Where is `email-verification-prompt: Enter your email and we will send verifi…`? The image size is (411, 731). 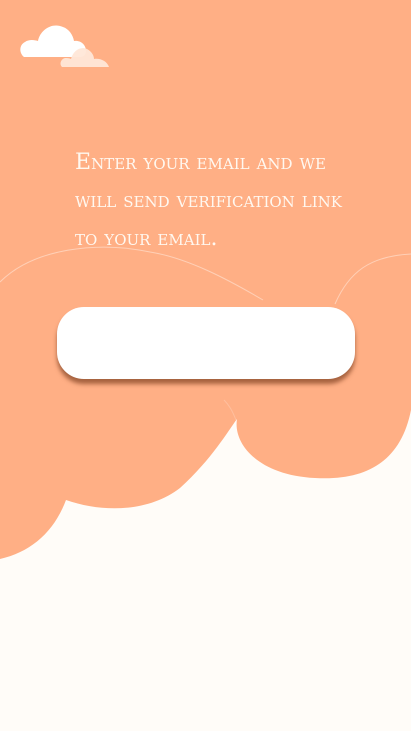
email-verification-prompt: Enter your email and we will send verifi… is located at coordinates (209, 200).